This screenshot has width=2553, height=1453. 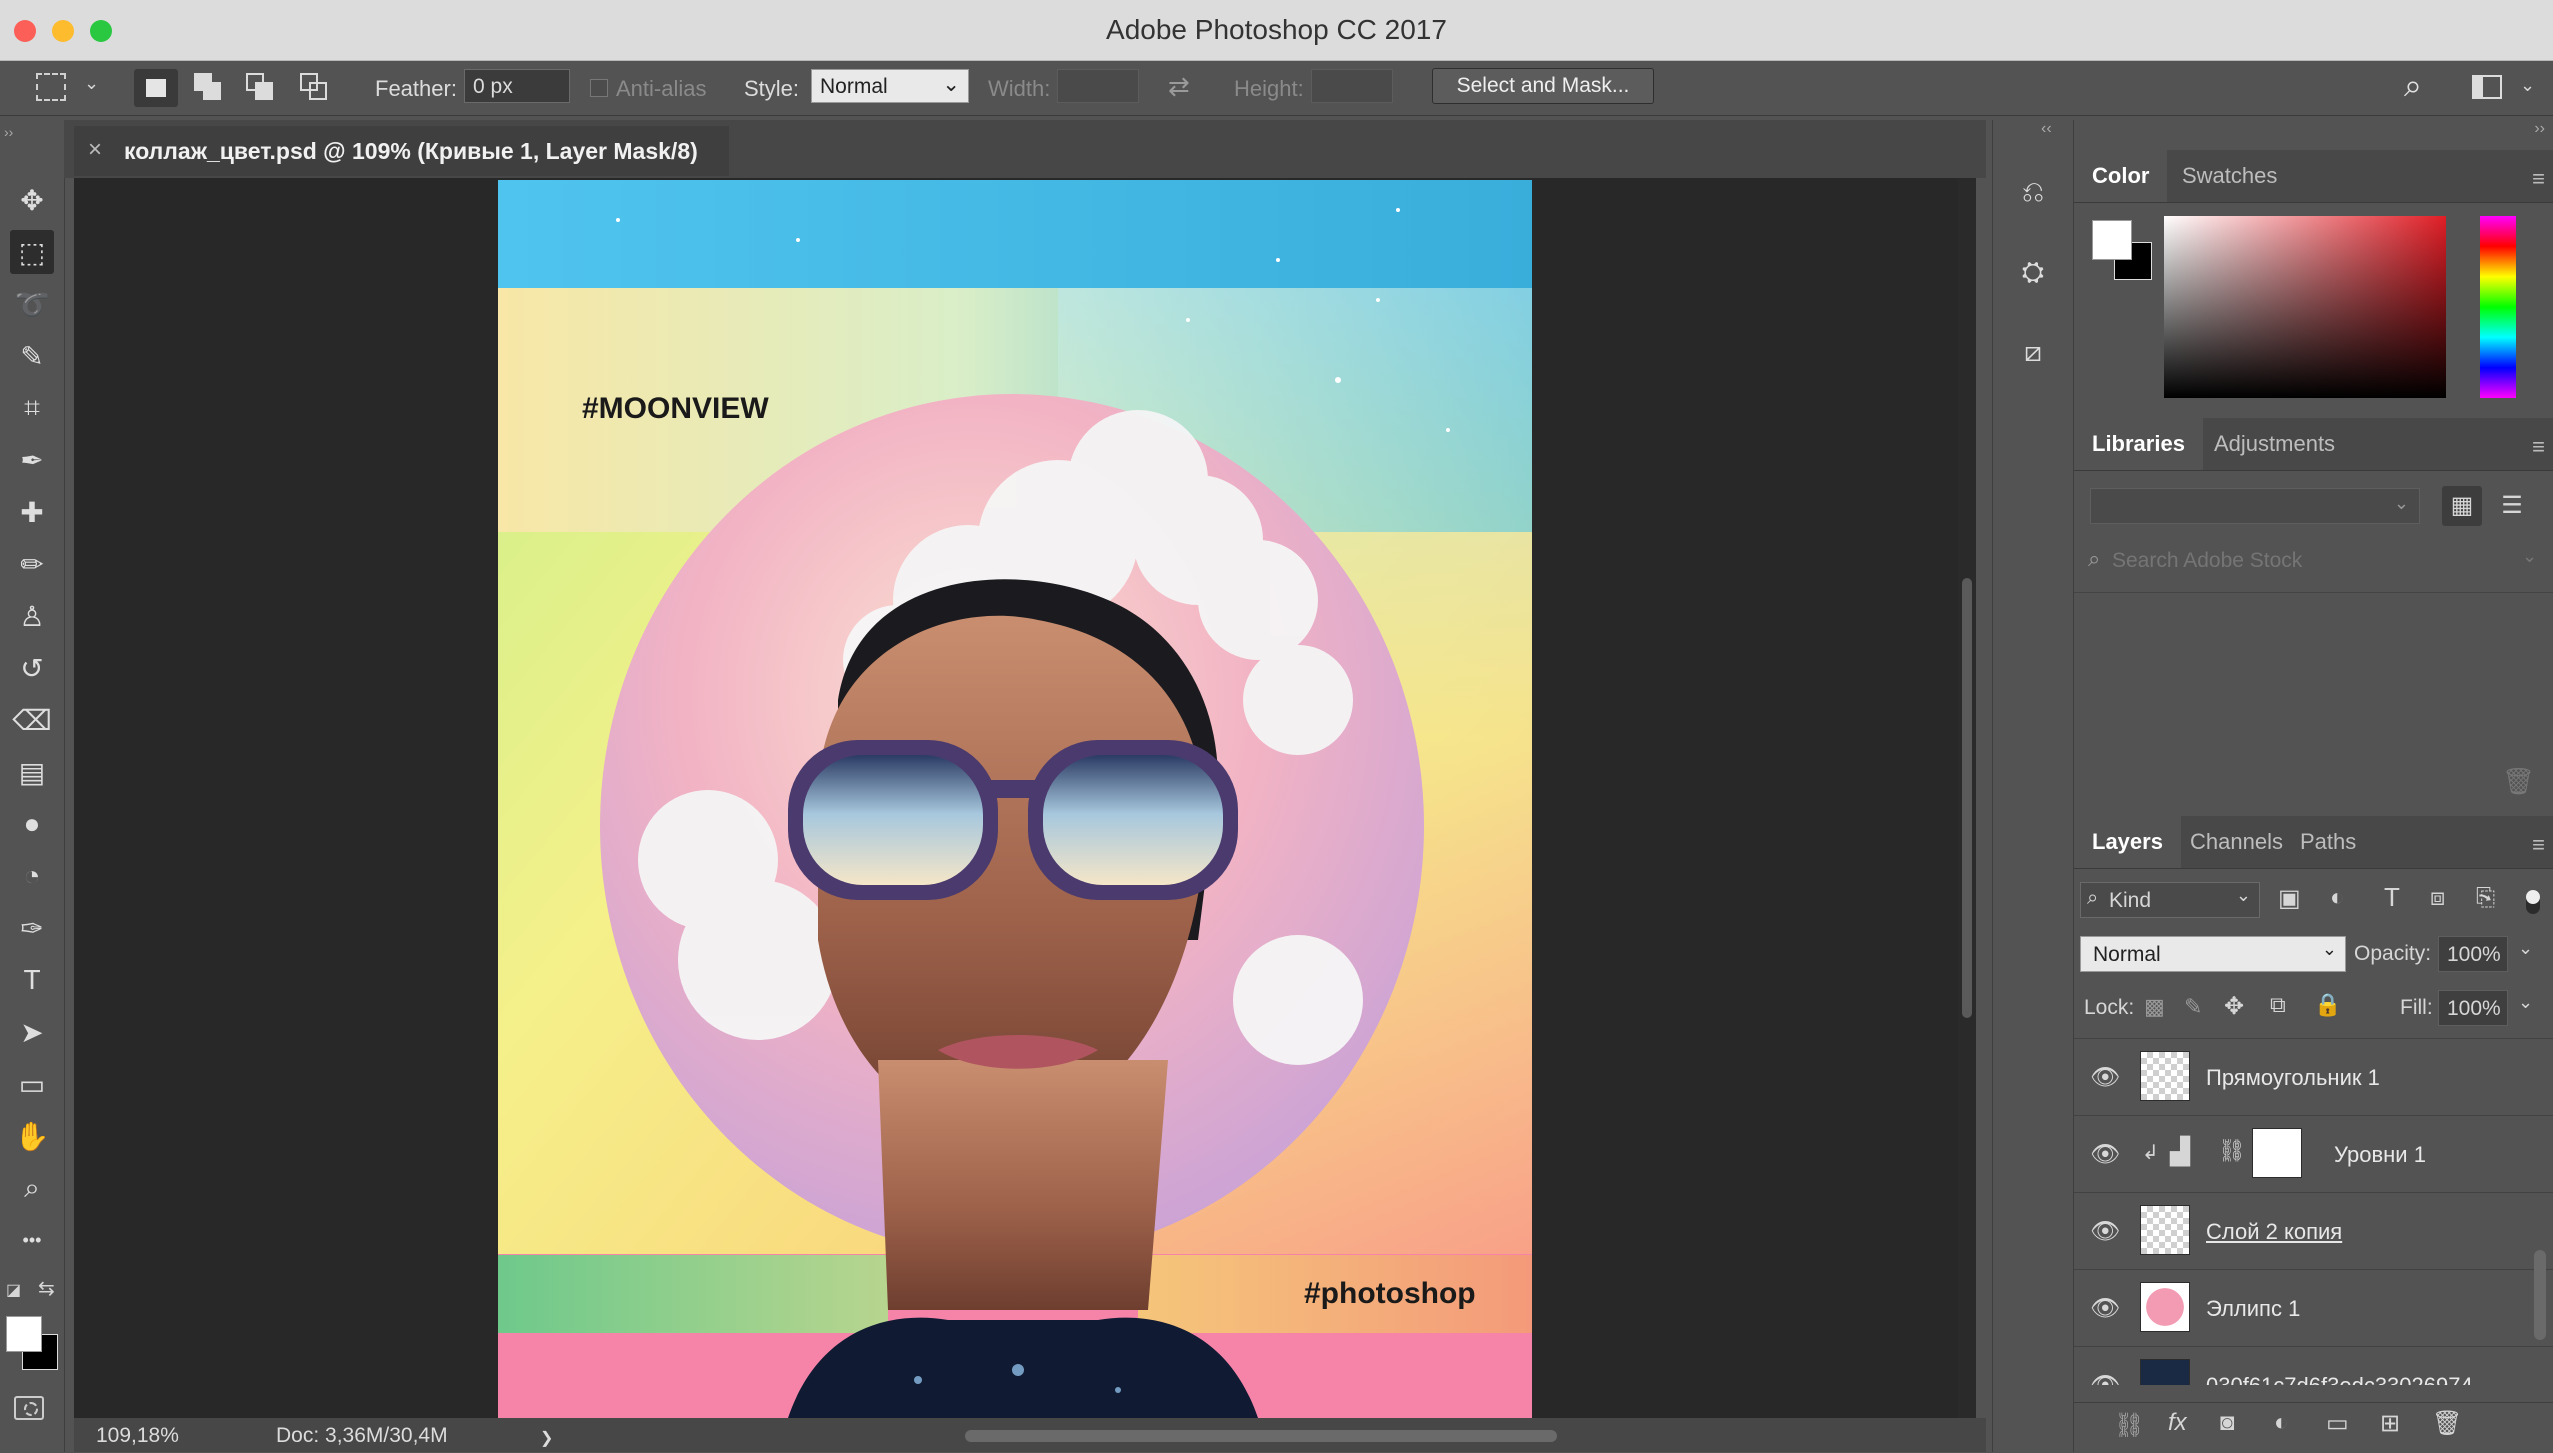 I want to click on lasso-tool: ➰, so click(x=32, y=304).